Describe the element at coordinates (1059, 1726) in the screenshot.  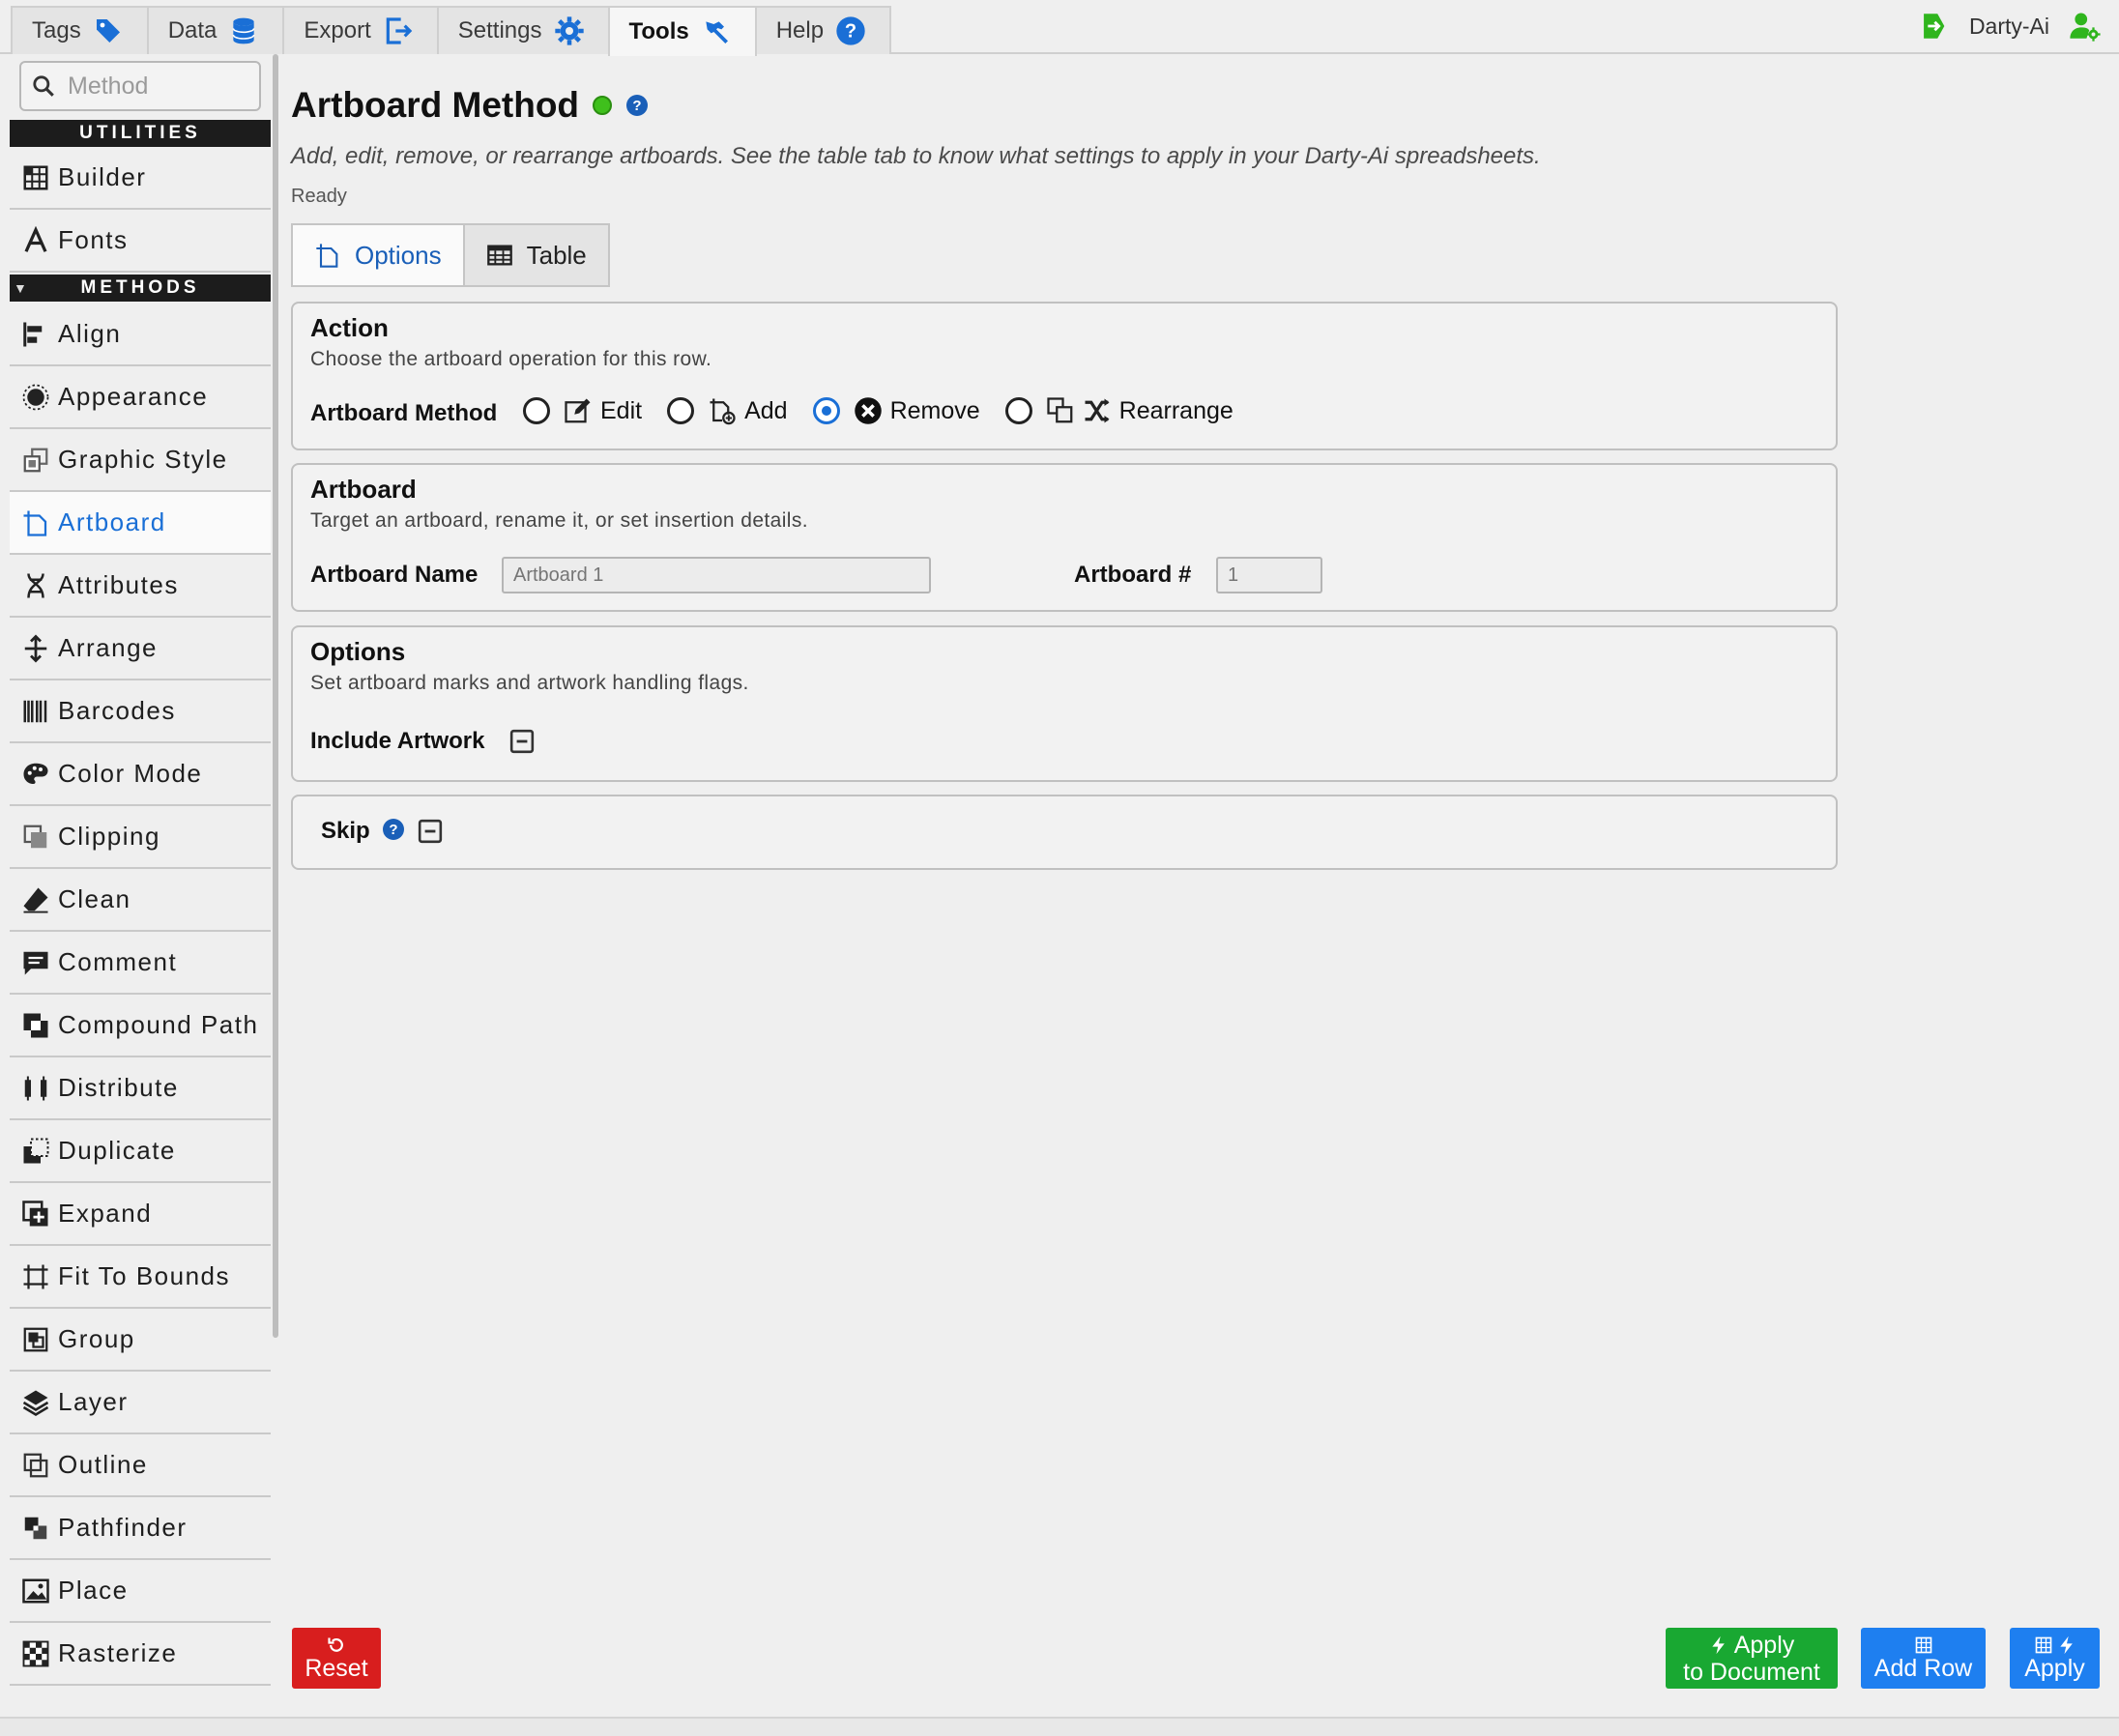
I see `bottom-edge` at that location.